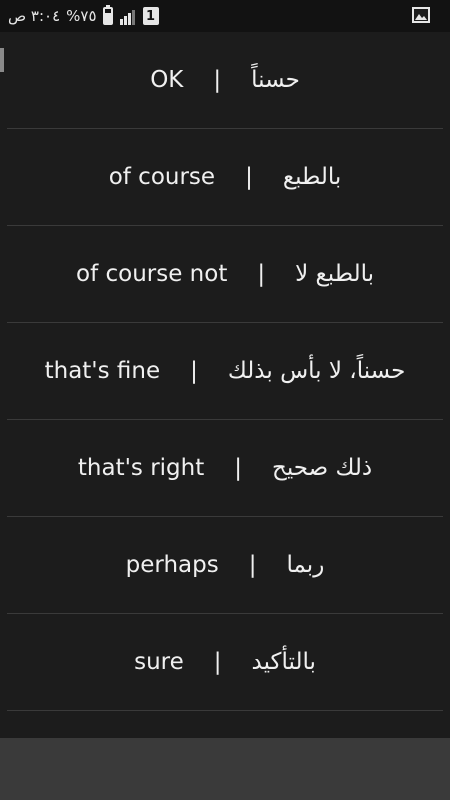  Describe the element at coordinates (283, 662) in the screenshot. I see `arabic-phrase: بالتأكيد` at that location.